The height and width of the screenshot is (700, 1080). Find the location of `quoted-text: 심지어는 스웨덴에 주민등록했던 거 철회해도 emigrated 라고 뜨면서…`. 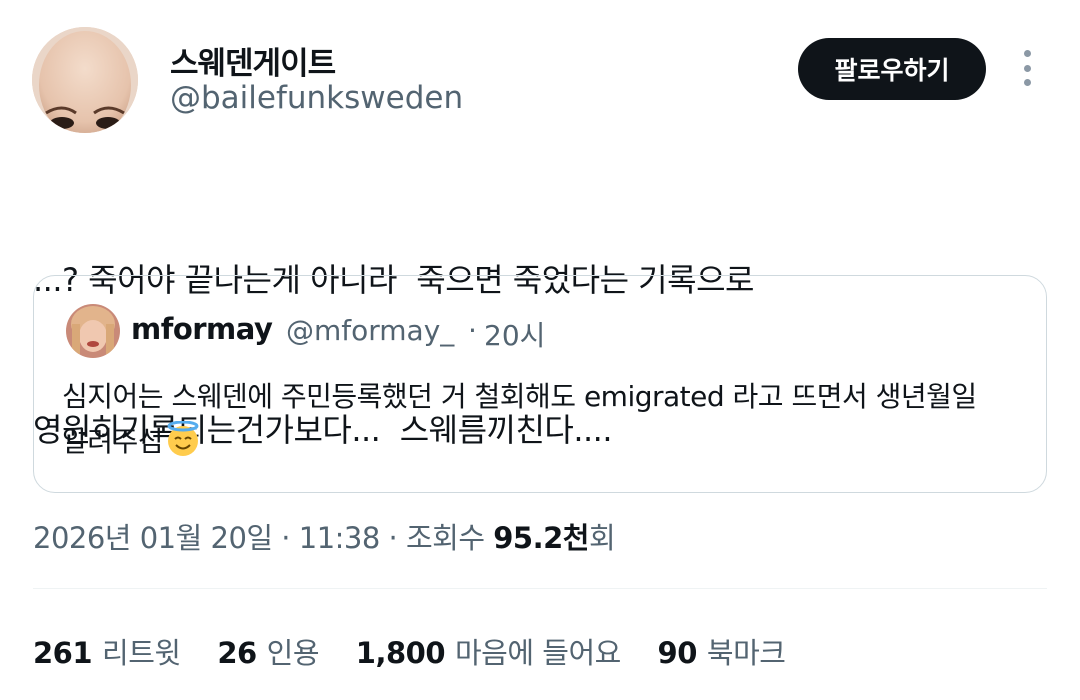

quoted-text: 심지어는 스웨덴에 주민등록했던 거 철회해도 emigrated 라고 뜨면서… is located at coordinates (549, 419).